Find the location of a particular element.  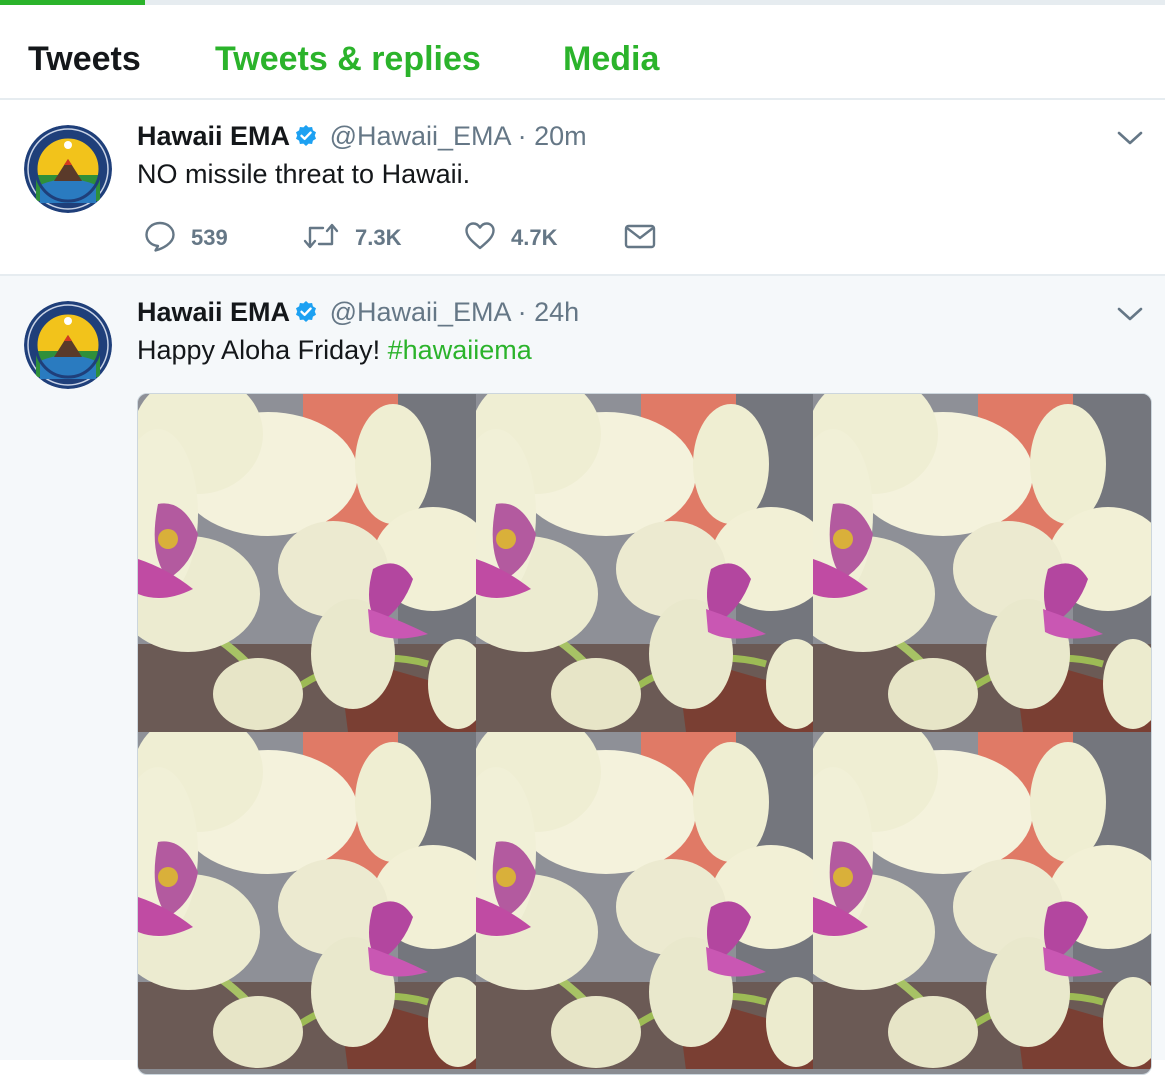

tweet-text-body: Happy Aloha Friday! is located at coordinates (262, 350).